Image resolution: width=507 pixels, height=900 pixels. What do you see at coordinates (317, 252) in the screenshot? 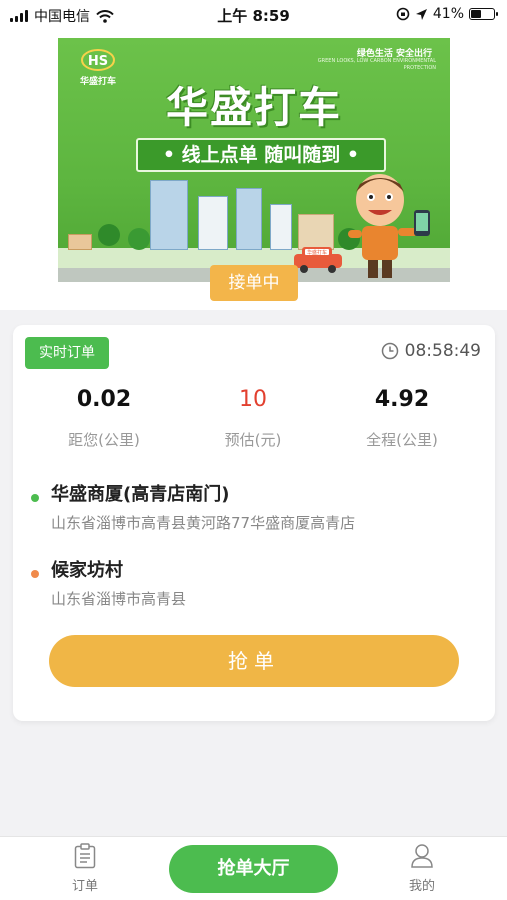
I see `svg-text: 华盛打车` at bounding box center [317, 252].